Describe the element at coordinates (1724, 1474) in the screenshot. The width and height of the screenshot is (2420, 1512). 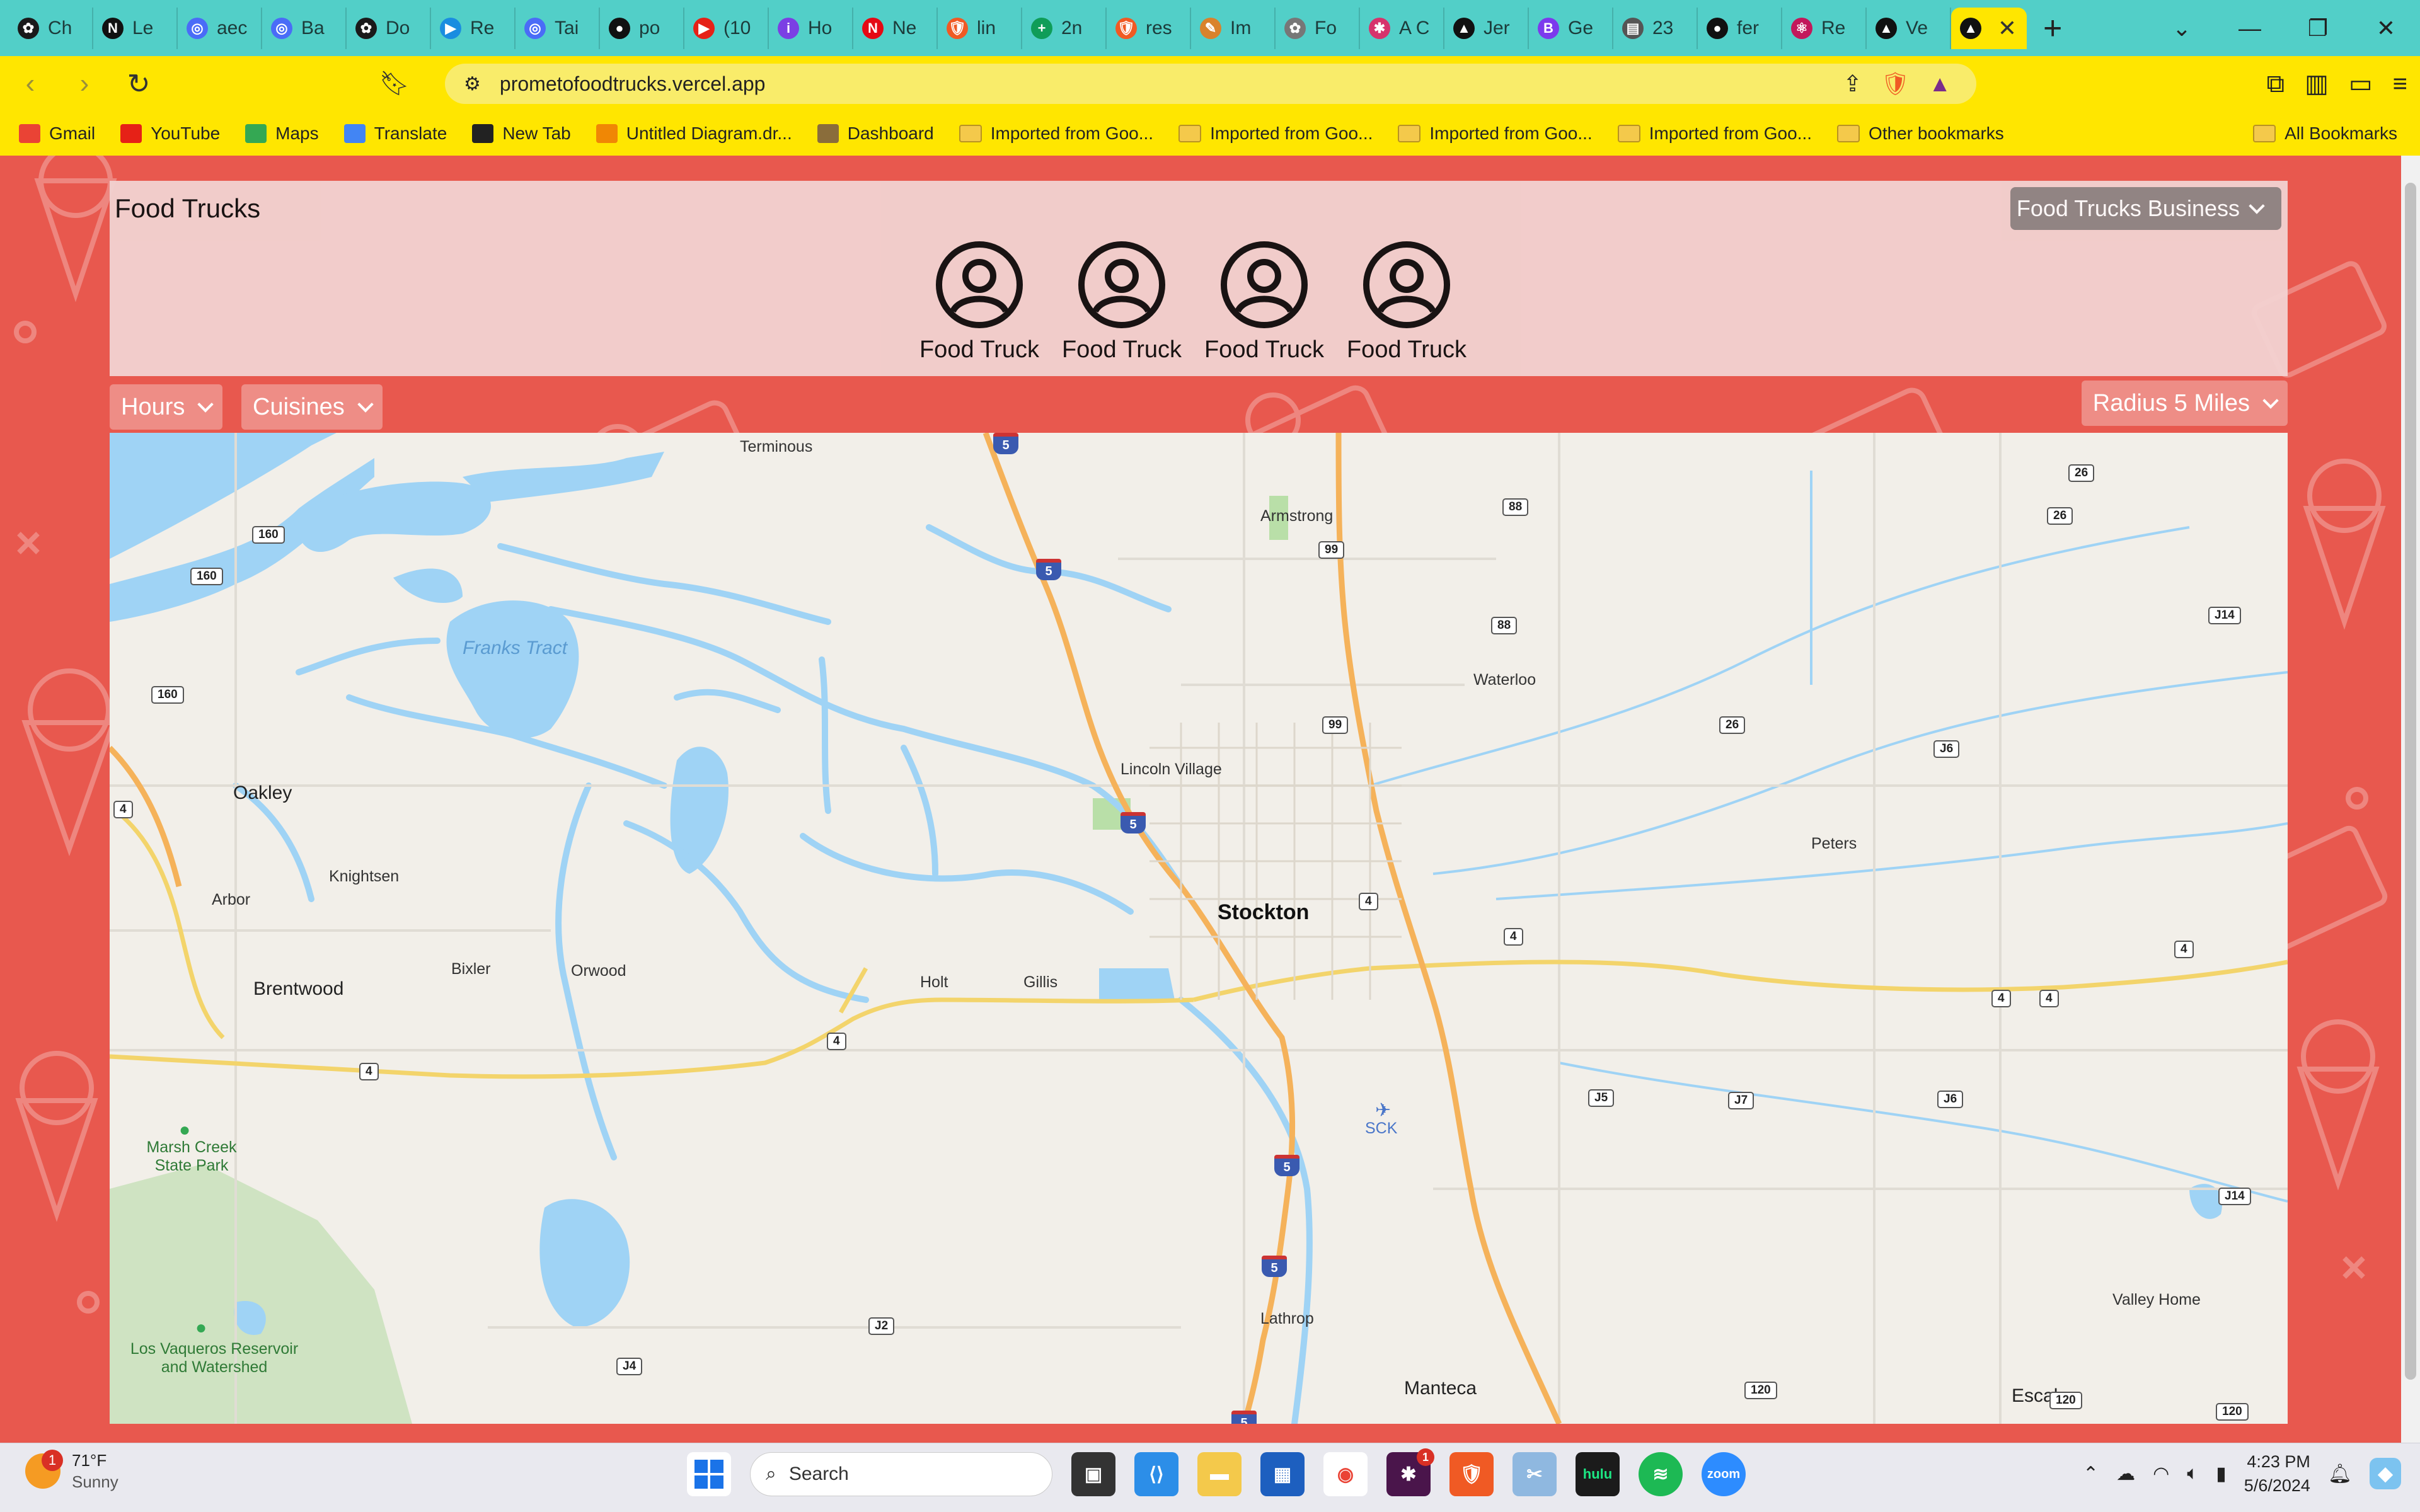
I see `zoom-icon: zoom` at that location.